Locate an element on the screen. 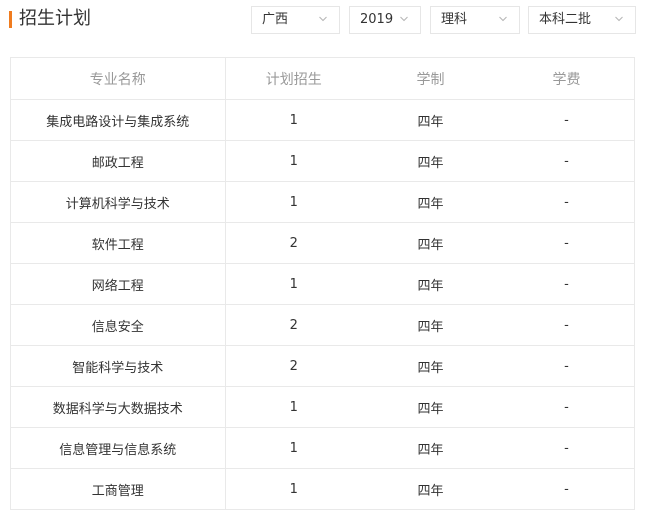 This screenshot has height=521, width=645. cell-major: 邮政工程 is located at coordinates (118, 161).